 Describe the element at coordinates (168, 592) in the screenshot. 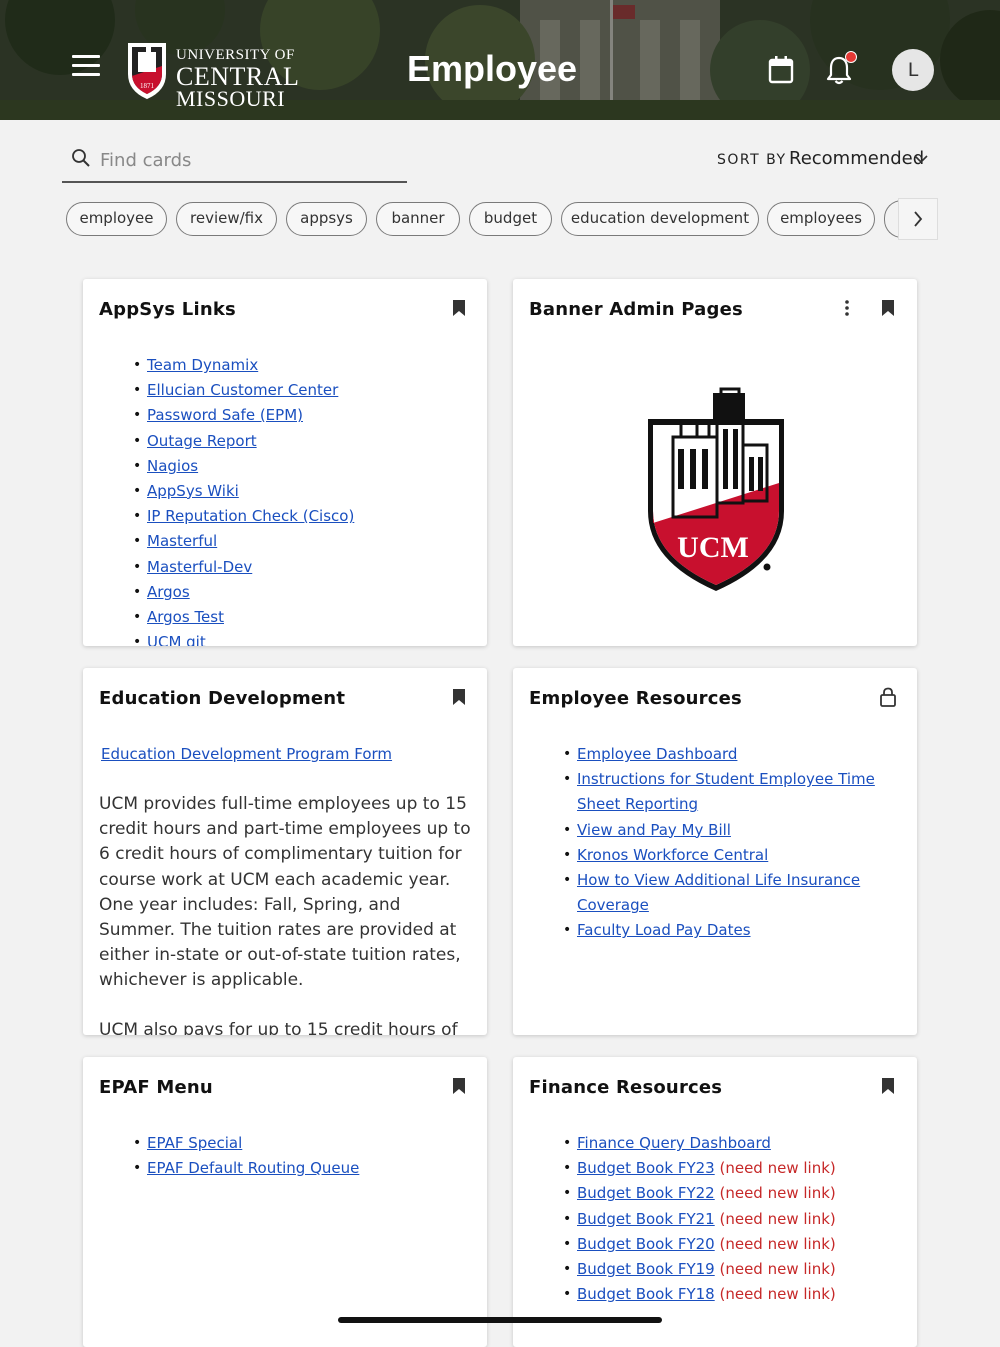

I see `link: Argos` at that location.